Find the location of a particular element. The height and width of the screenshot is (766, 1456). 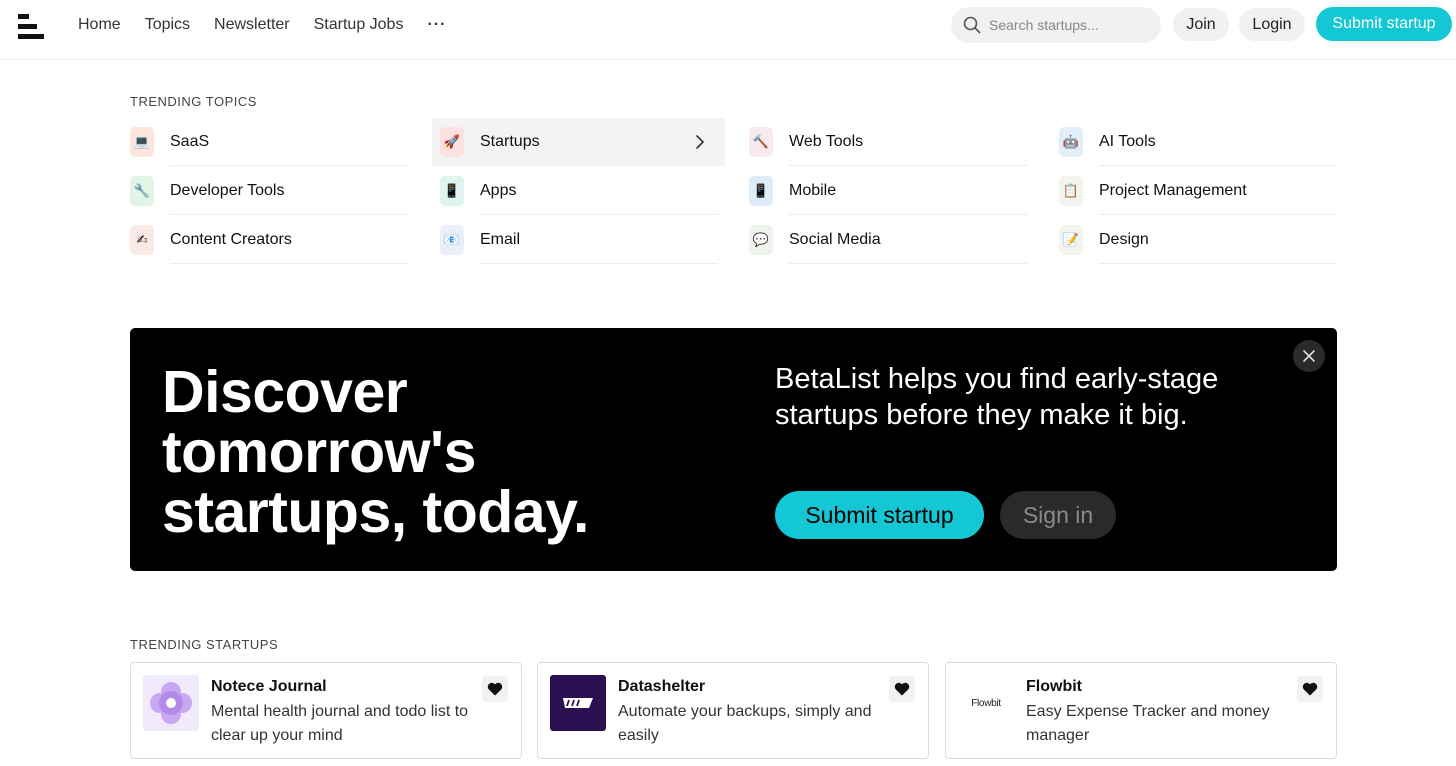

topic-item-design: 📝 Design is located at coordinates (1198, 240).